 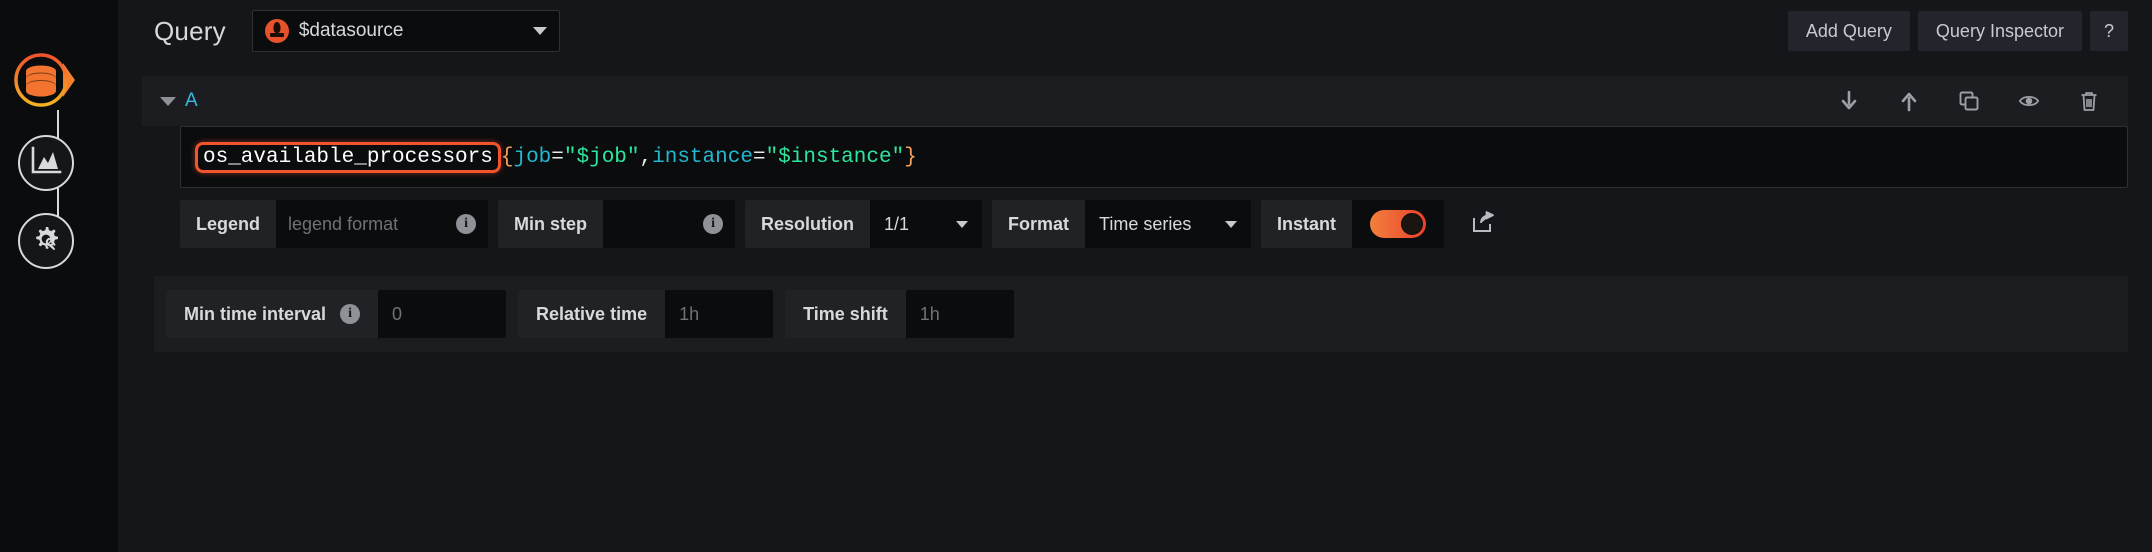 I want to click on min-step-input: i, so click(x=669, y=224).